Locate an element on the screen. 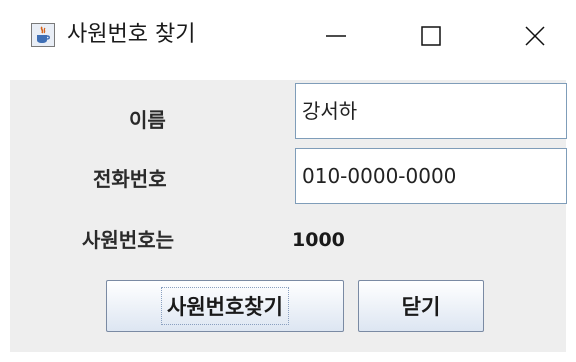  maximize-icon is located at coordinates (431, 36).